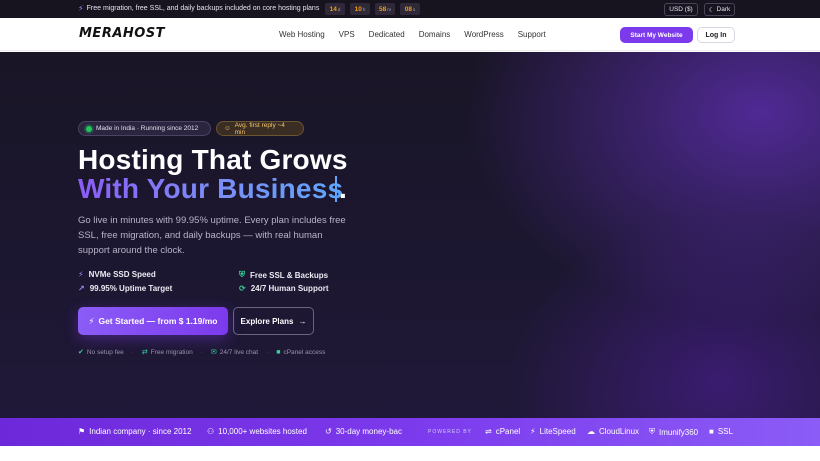  I want to click on trust-sites-label: 10,000+ websites hosted, so click(262, 431).